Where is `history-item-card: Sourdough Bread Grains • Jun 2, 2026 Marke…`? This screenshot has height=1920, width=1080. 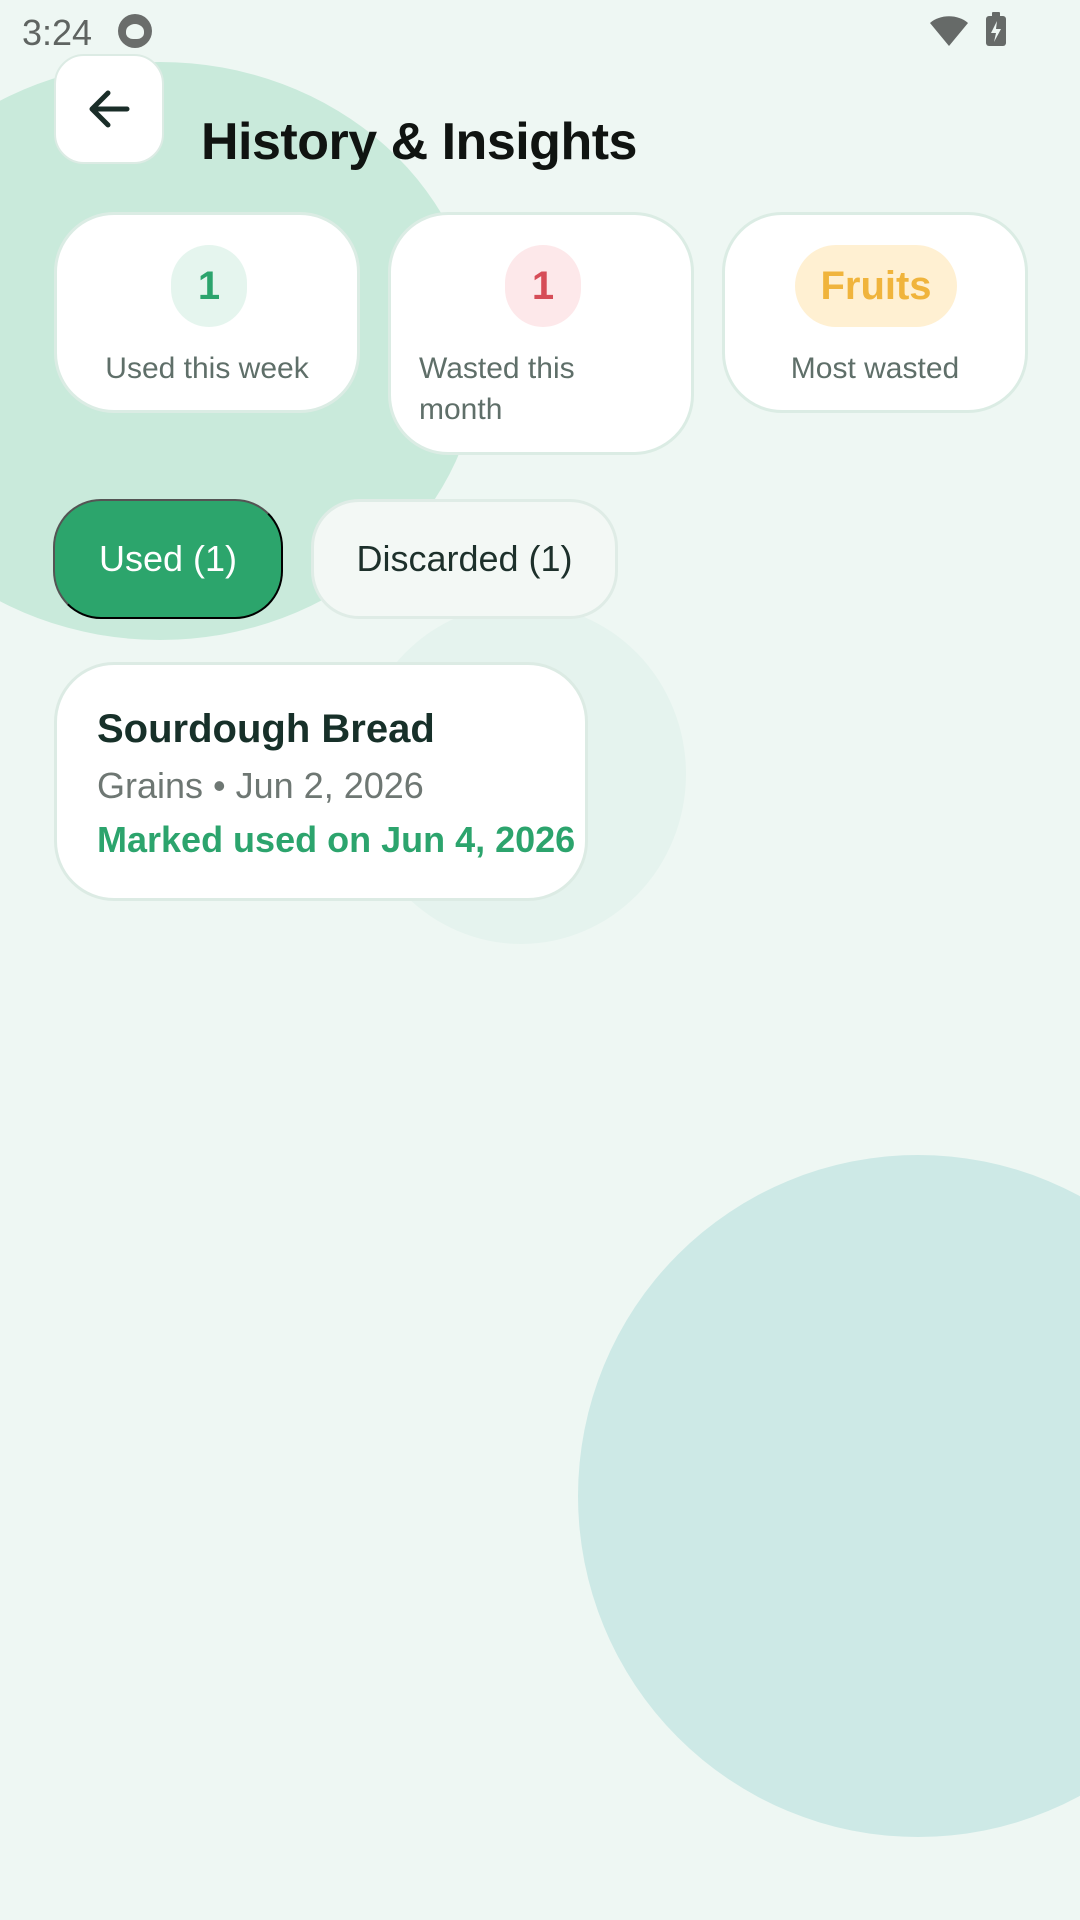 history-item-card: Sourdough Bread Grains • Jun 2, 2026 Marke… is located at coordinates (321, 781).